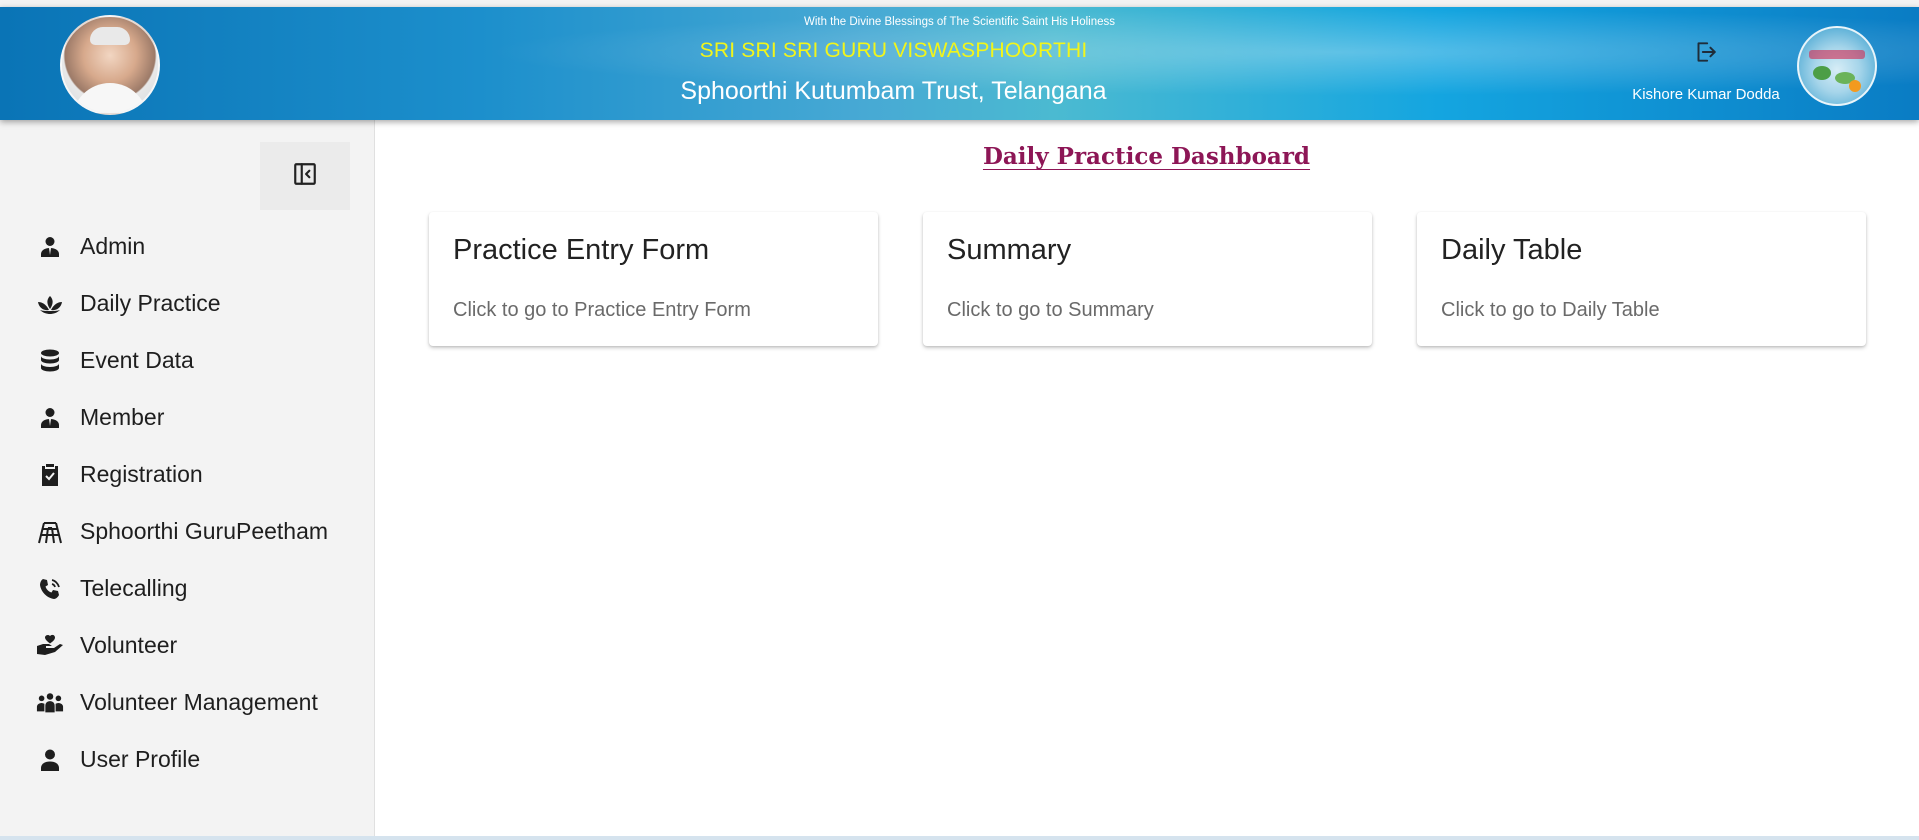 This screenshot has height=840, width=1919. What do you see at coordinates (50, 361) in the screenshot?
I see `database-icon` at bounding box center [50, 361].